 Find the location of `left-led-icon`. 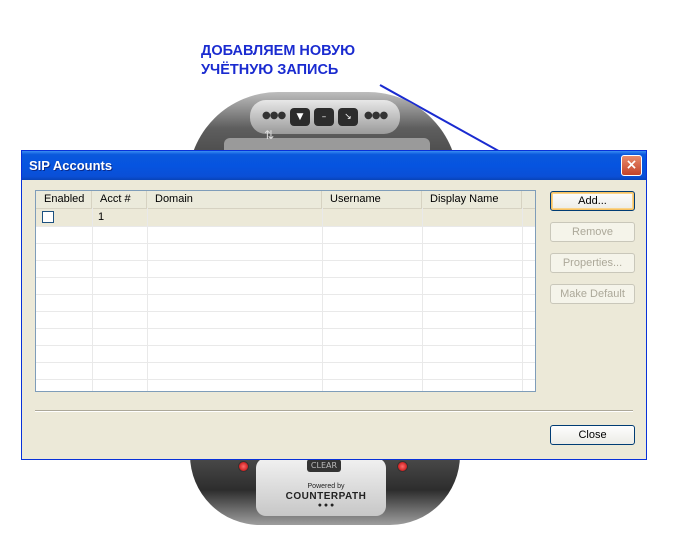

left-led-icon is located at coordinates (243, 466).